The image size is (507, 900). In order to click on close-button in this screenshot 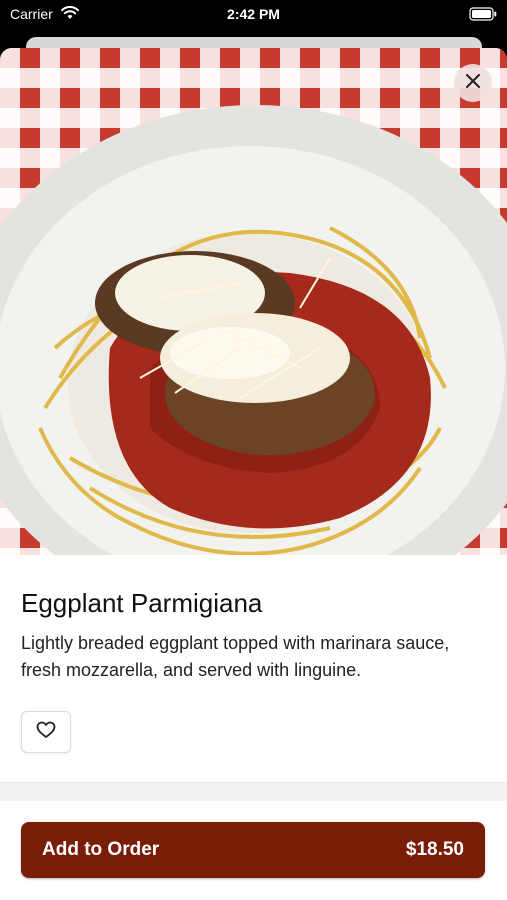, I will do `click(473, 83)`.